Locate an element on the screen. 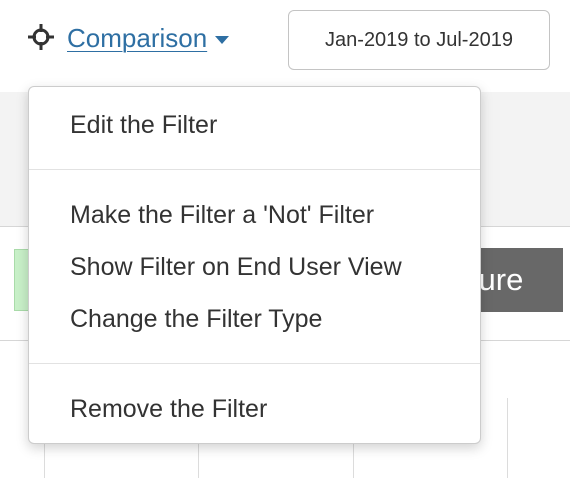 This screenshot has height=478, width=570. menu-item-edit-filter: Edit the Filter is located at coordinates (254, 125).